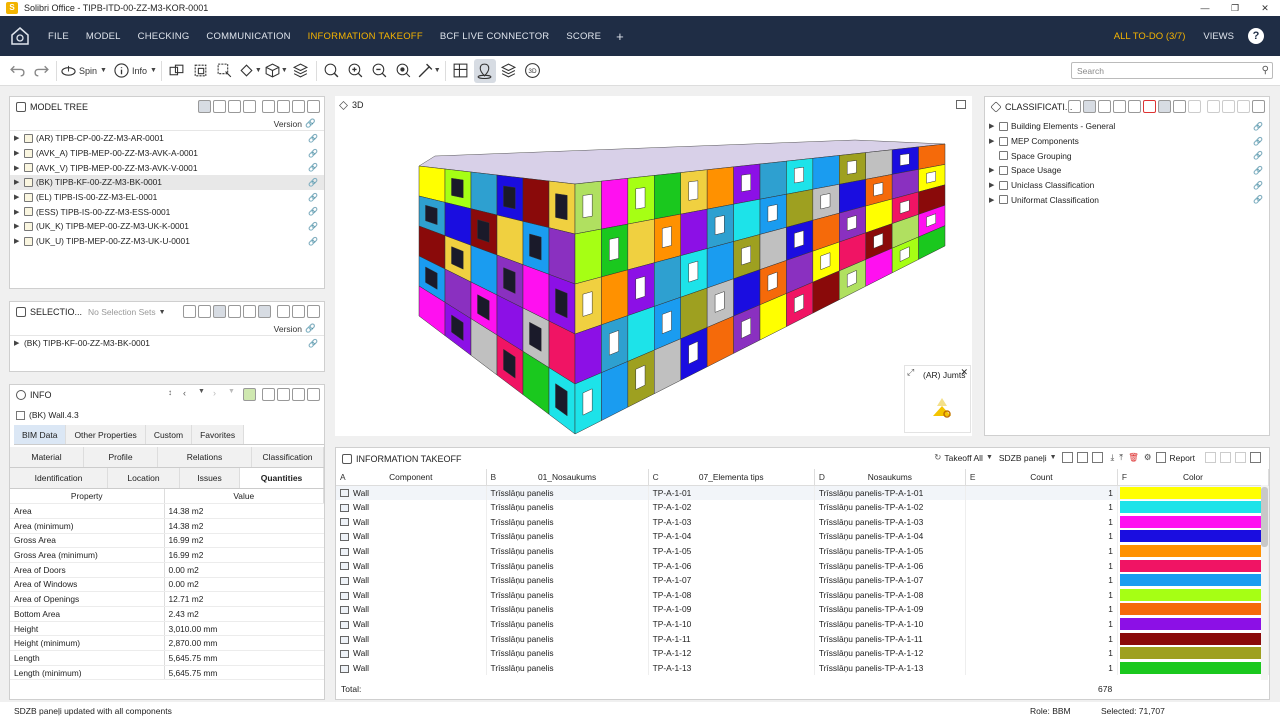 This screenshot has height=720, width=1280. I want to click on column-header-property: Property, so click(87, 497).